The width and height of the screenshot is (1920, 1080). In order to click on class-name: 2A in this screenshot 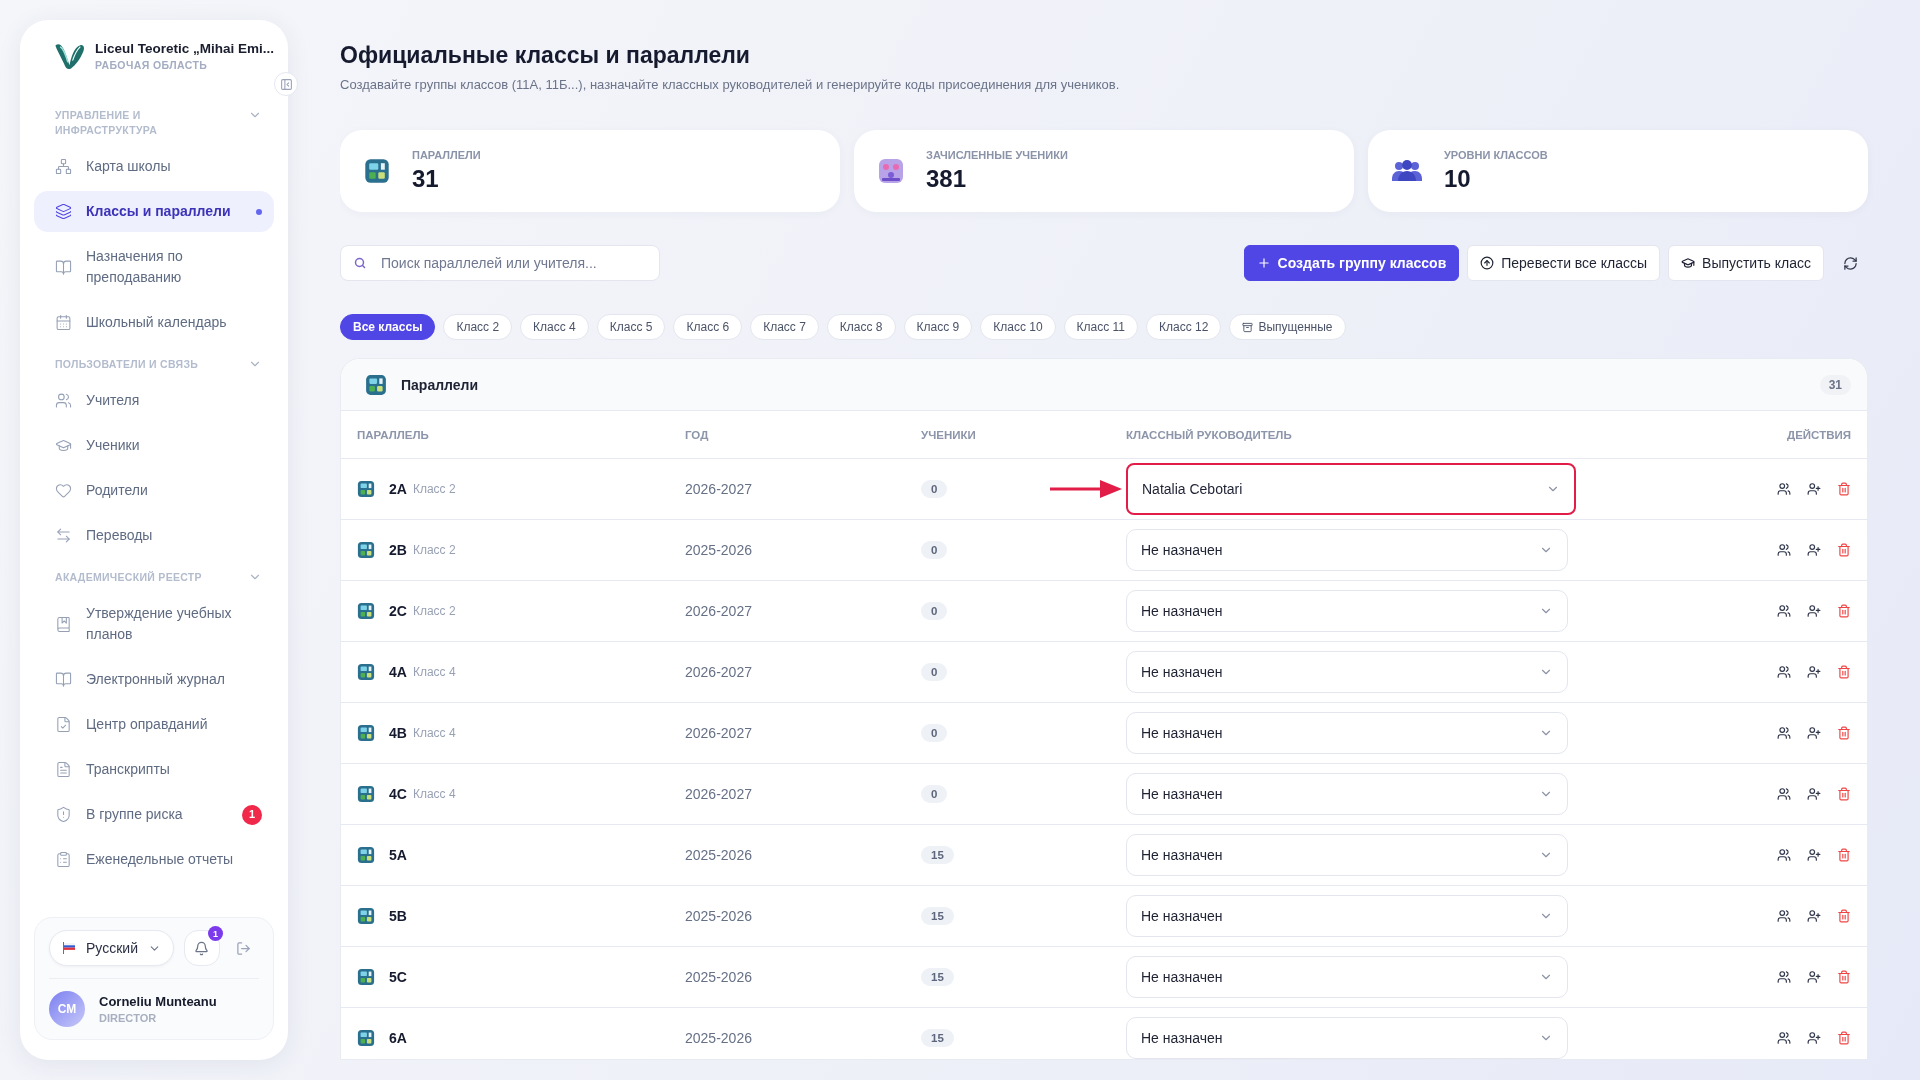, I will do `click(398, 489)`.